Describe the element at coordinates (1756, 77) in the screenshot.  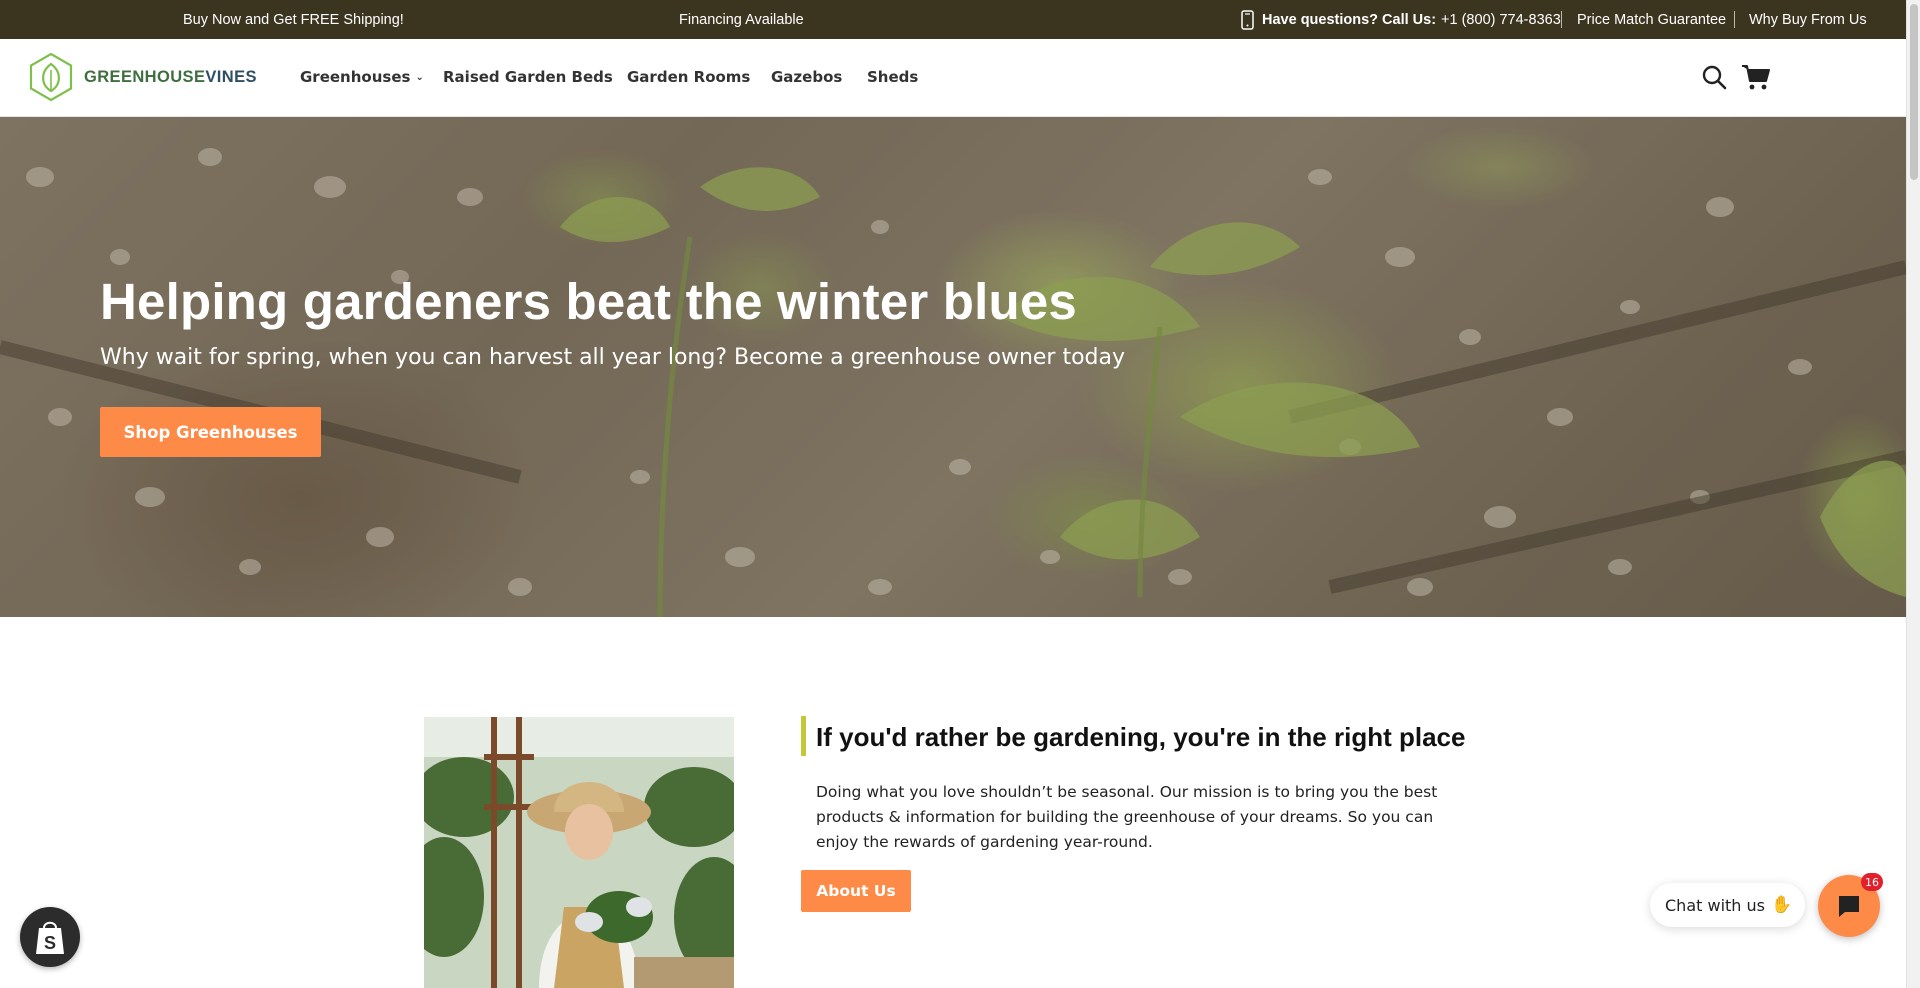
I see `cart-icon` at that location.